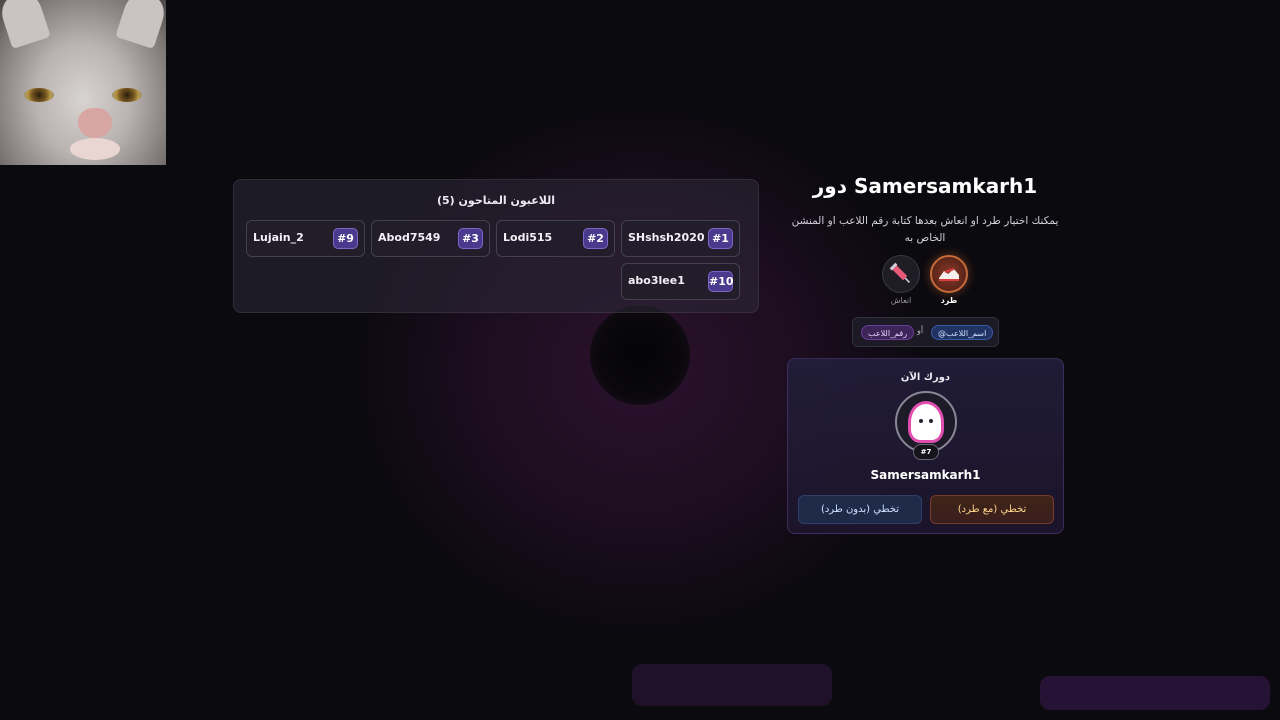 The image size is (1280, 720). What do you see at coordinates (860, 509) in the screenshot?
I see `skip-without-kick-button: تخطي (بدون طرد)` at bounding box center [860, 509].